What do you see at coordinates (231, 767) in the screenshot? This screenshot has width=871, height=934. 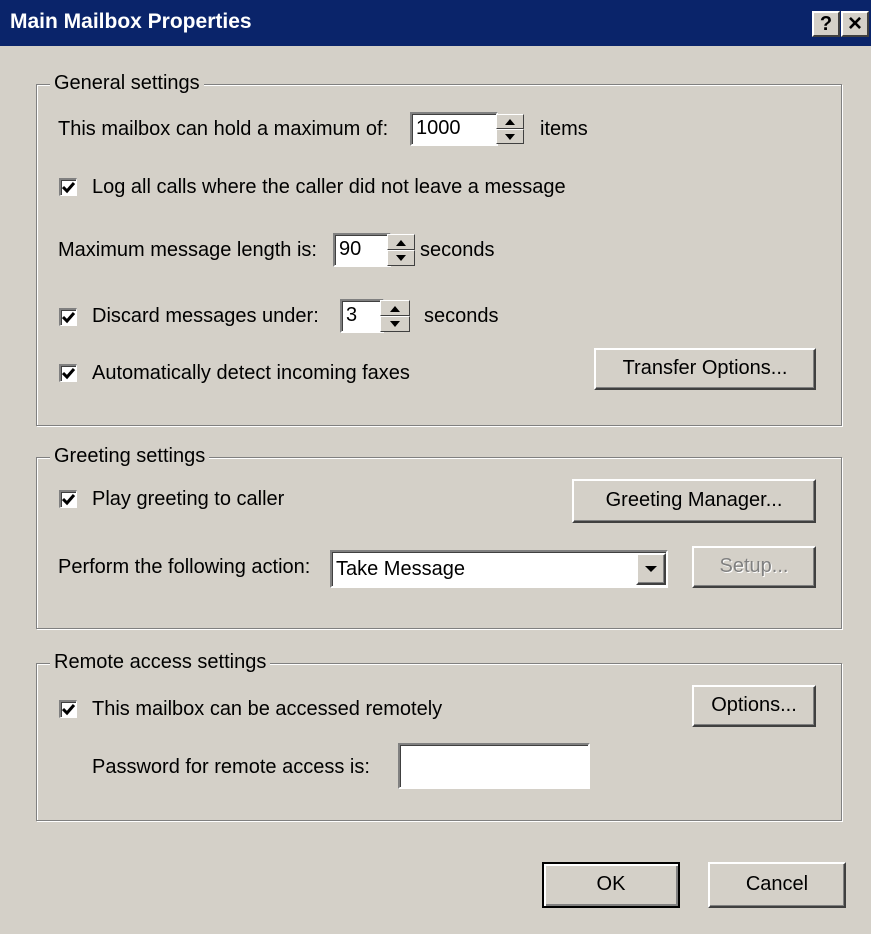 I see `password-label: Password for remote access is:` at bounding box center [231, 767].